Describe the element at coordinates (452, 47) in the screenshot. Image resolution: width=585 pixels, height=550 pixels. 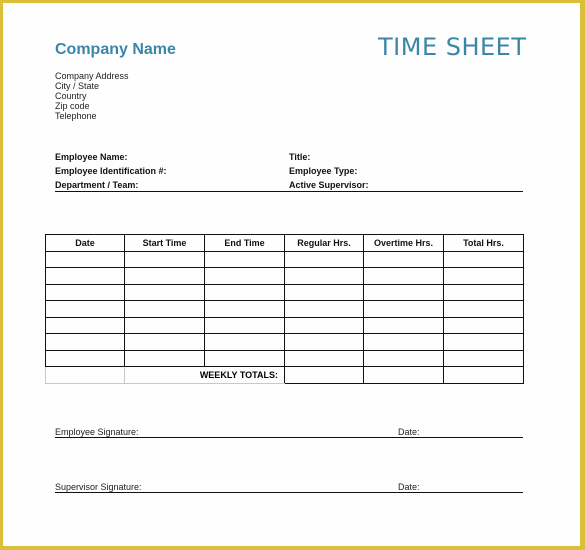
I see `document-title: TIME SHEET` at that location.